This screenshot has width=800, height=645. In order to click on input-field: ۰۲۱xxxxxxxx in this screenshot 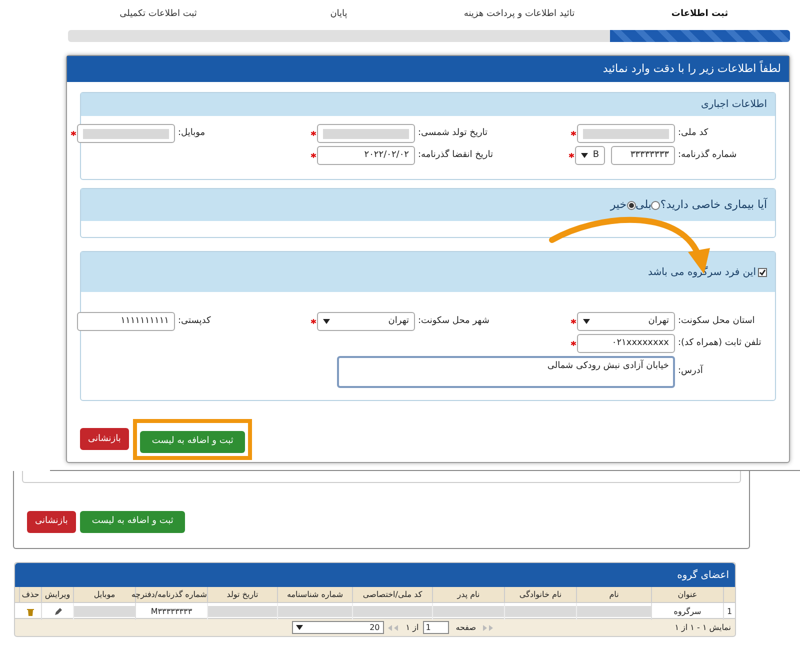, I will do `click(626, 343)`.